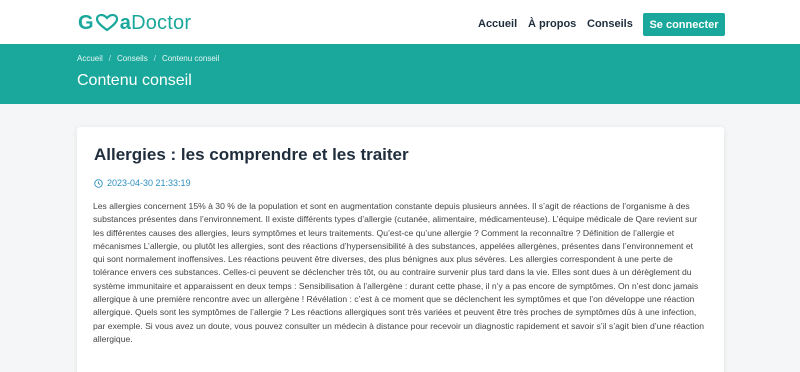 This screenshot has height=372, width=800. What do you see at coordinates (610, 24) in the screenshot?
I see `nav-link-conseils: Conseils` at bounding box center [610, 24].